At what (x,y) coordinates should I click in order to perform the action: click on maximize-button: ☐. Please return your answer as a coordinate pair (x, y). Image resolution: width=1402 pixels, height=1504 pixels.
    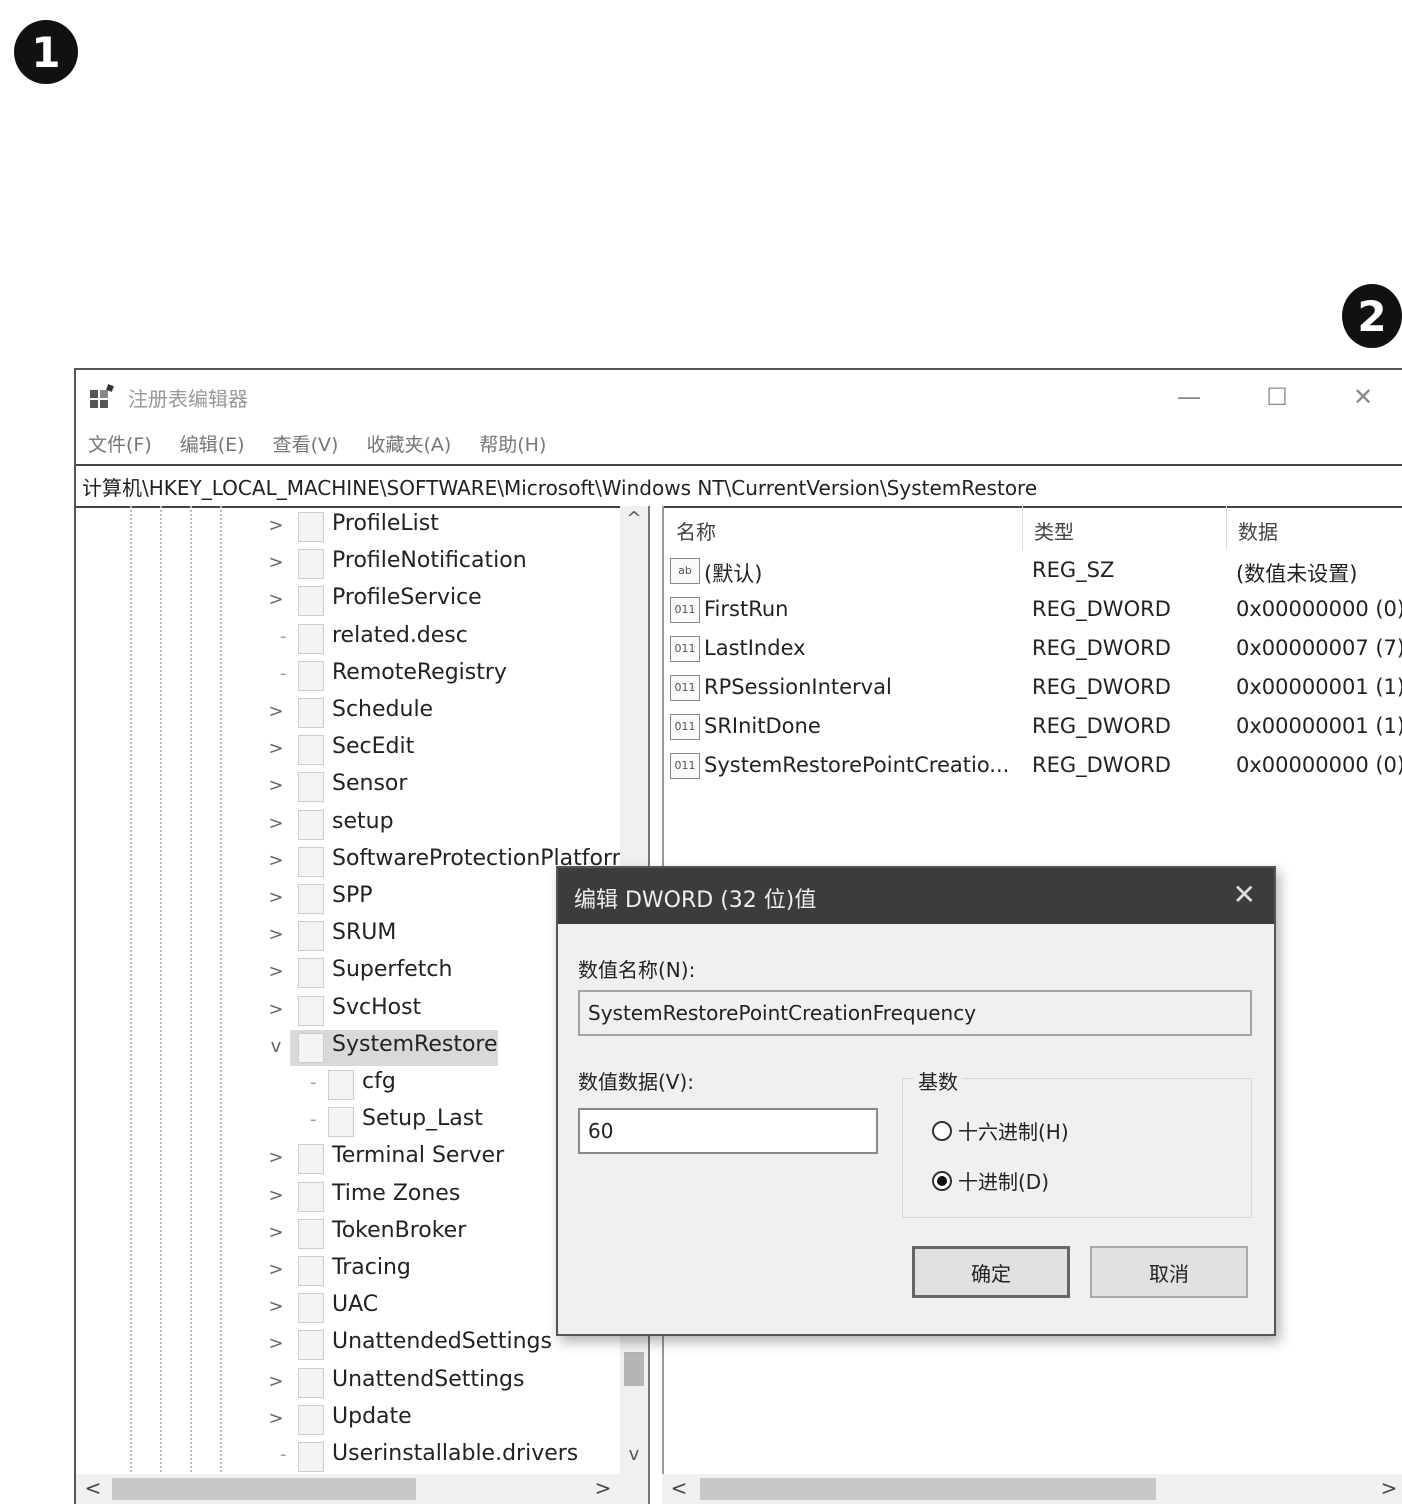
    Looking at the image, I should click on (1277, 397).